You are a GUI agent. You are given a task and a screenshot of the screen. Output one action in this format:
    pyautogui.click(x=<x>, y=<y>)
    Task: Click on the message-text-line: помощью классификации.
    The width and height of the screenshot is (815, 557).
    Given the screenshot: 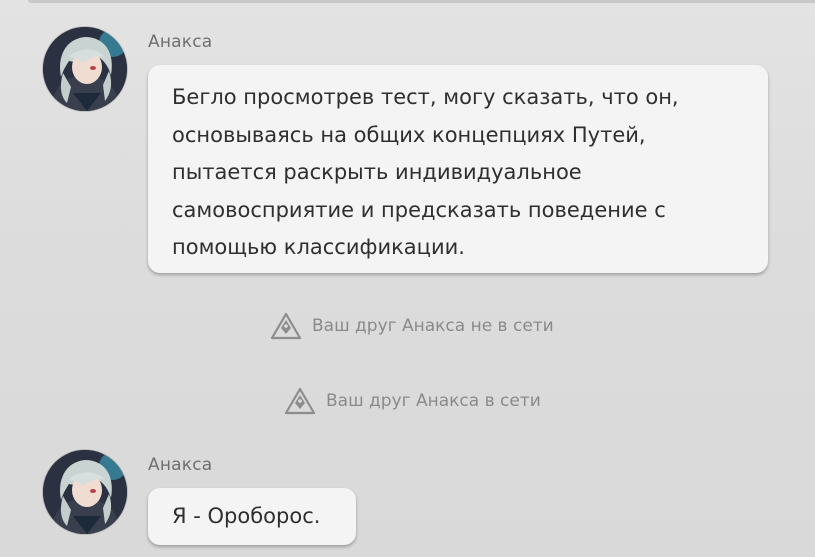 What is the action you would take?
    pyautogui.click(x=318, y=247)
    